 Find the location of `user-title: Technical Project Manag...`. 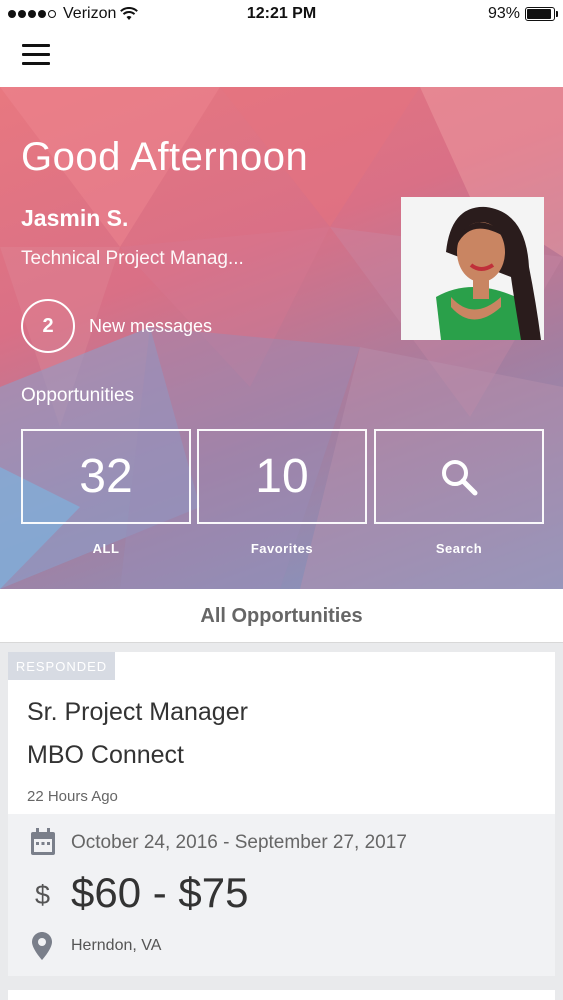

user-title: Technical Project Manag... is located at coordinates (132, 258).